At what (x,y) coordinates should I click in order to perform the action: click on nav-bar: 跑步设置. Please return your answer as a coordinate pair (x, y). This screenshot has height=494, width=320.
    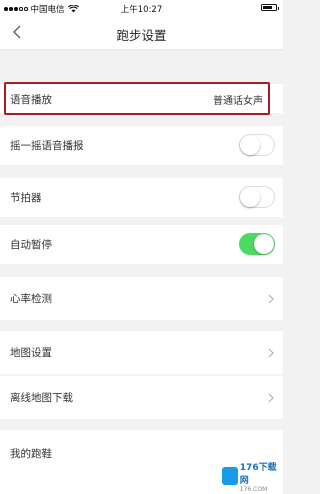
    Looking at the image, I should click on (141, 33).